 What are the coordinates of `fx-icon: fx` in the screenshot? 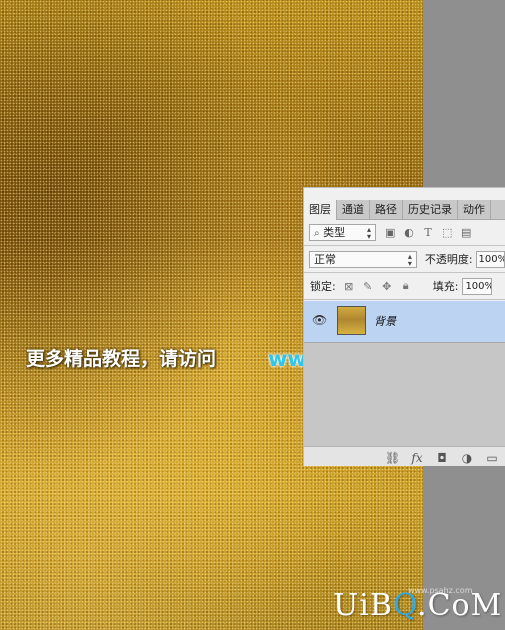 It's located at (417, 458).